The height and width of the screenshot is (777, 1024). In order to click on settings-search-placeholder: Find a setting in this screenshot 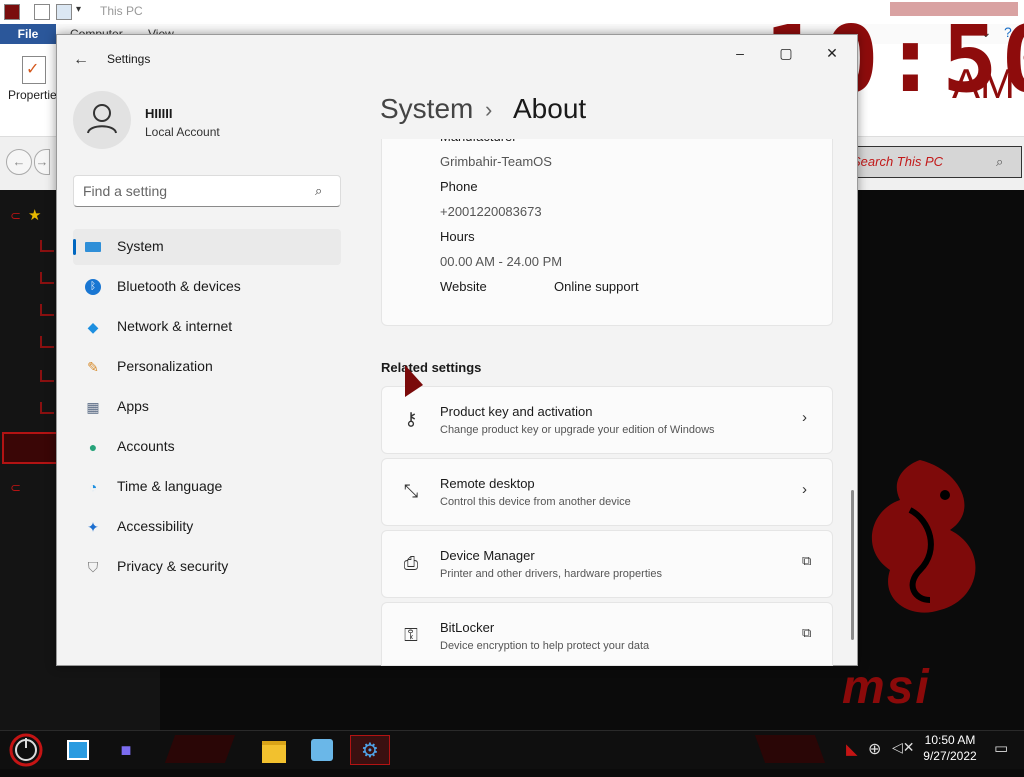, I will do `click(125, 191)`.